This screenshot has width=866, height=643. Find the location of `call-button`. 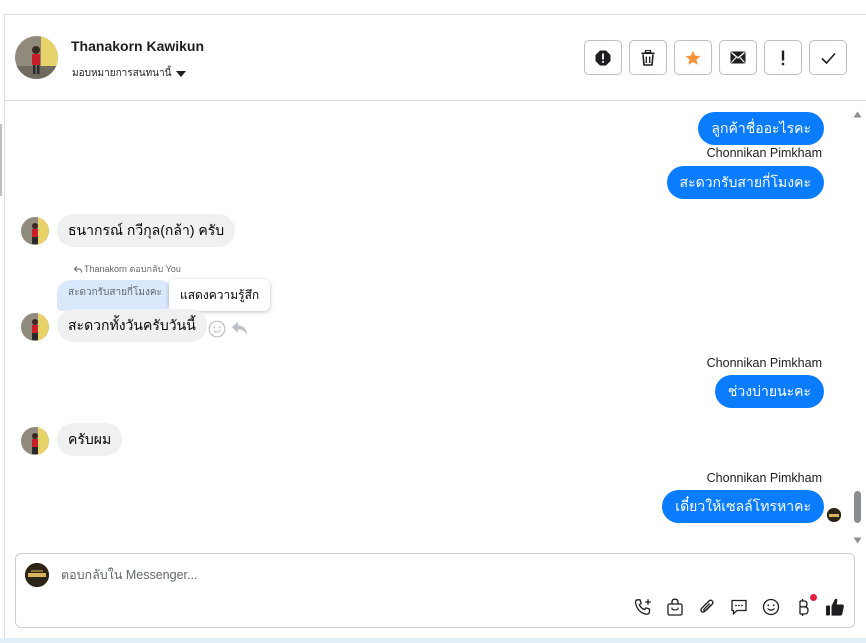

call-button is located at coordinates (643, 607).